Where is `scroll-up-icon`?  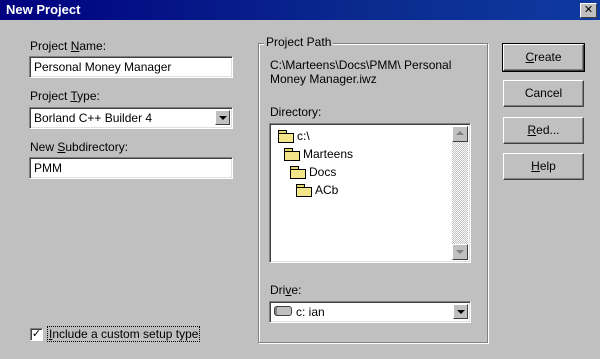
scroll-up-icon is located at coordinates (460, 134).